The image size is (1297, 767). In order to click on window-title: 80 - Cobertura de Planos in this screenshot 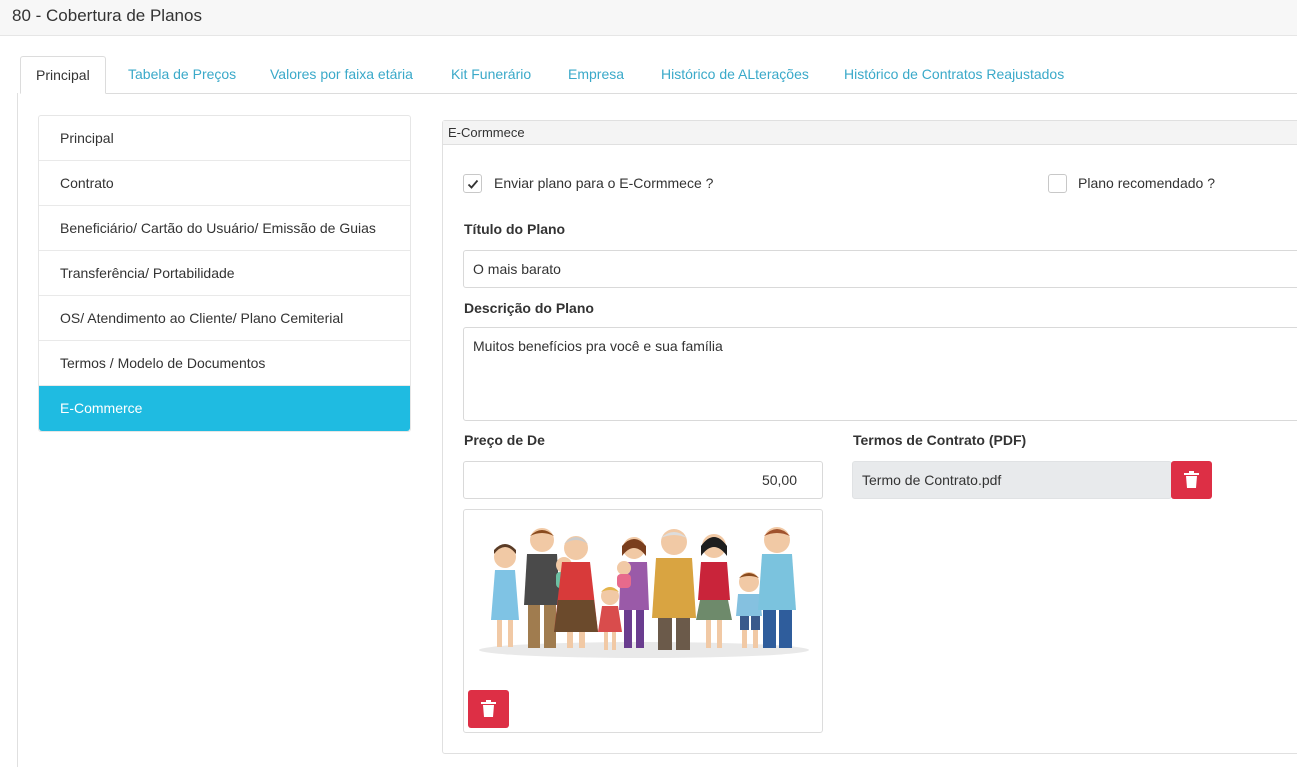, I will do `click(107, 15)`.